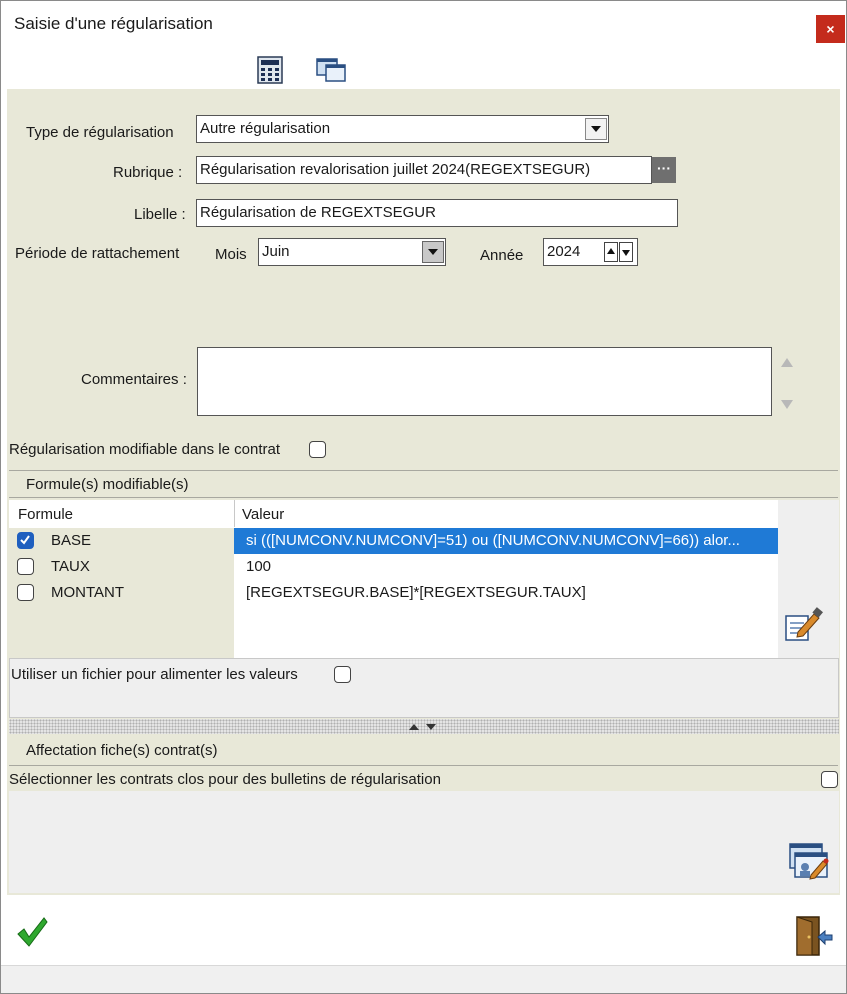 This screenshot has height=994, width=847. What do you see at coordinates (121, 632) in the screenshot?
I see `empty-area` at bounding box center [121, 632].